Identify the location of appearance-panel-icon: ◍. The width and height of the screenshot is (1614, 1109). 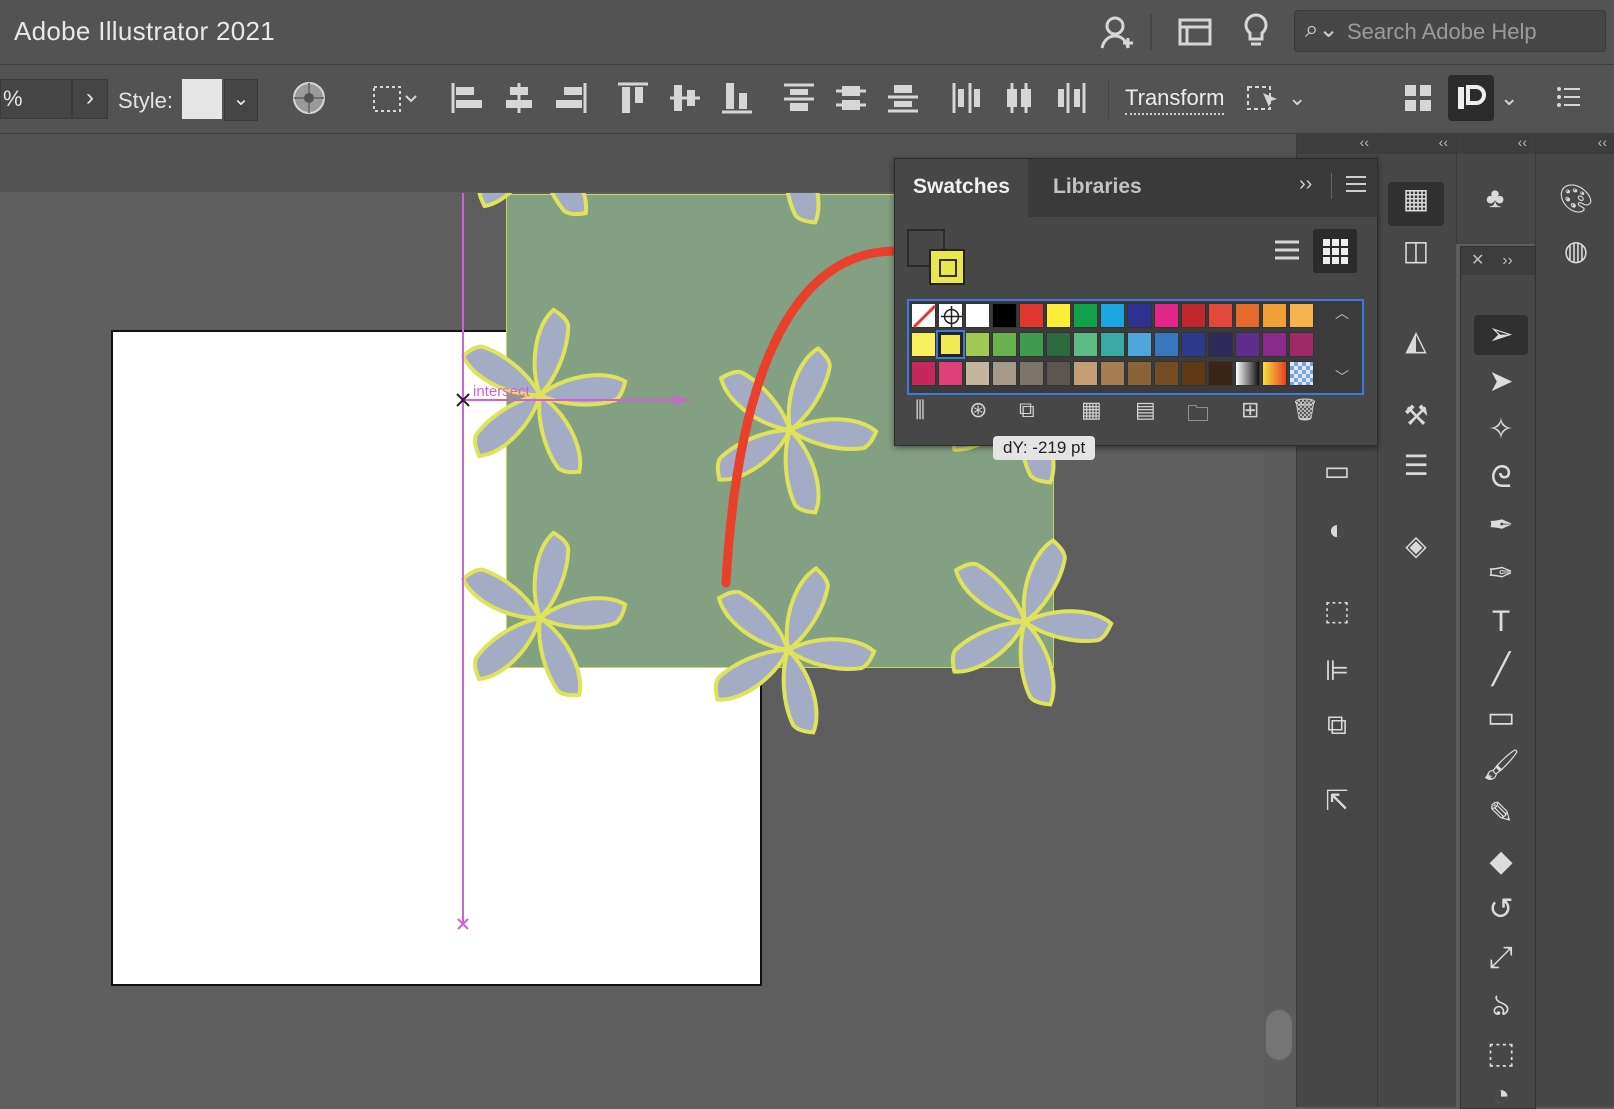
(1576, 250).